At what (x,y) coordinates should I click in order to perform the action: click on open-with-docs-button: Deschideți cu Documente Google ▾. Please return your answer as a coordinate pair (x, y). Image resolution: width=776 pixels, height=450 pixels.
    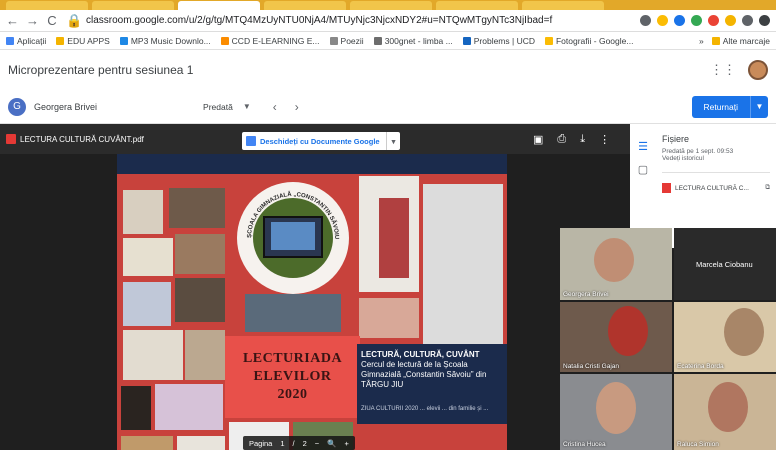
    Looking at the image, I should click on (321, 141).